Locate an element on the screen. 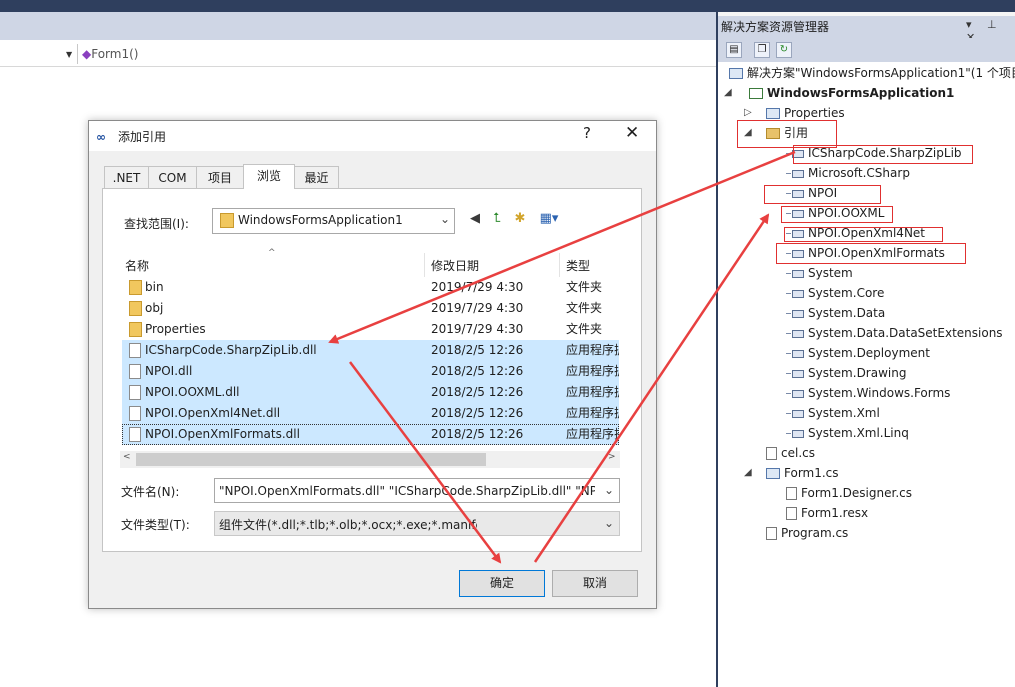  tree-item-label: System.Core is located at coordinates (846, 293).